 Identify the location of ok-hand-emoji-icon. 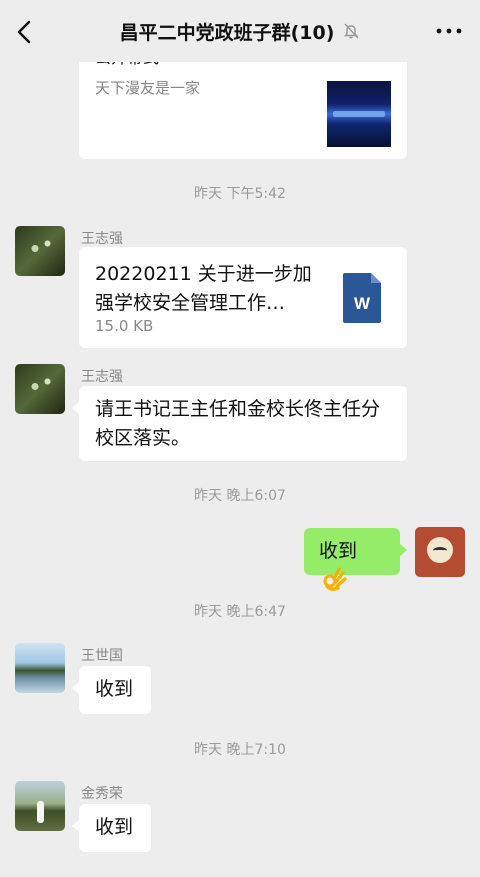
(335, 579).